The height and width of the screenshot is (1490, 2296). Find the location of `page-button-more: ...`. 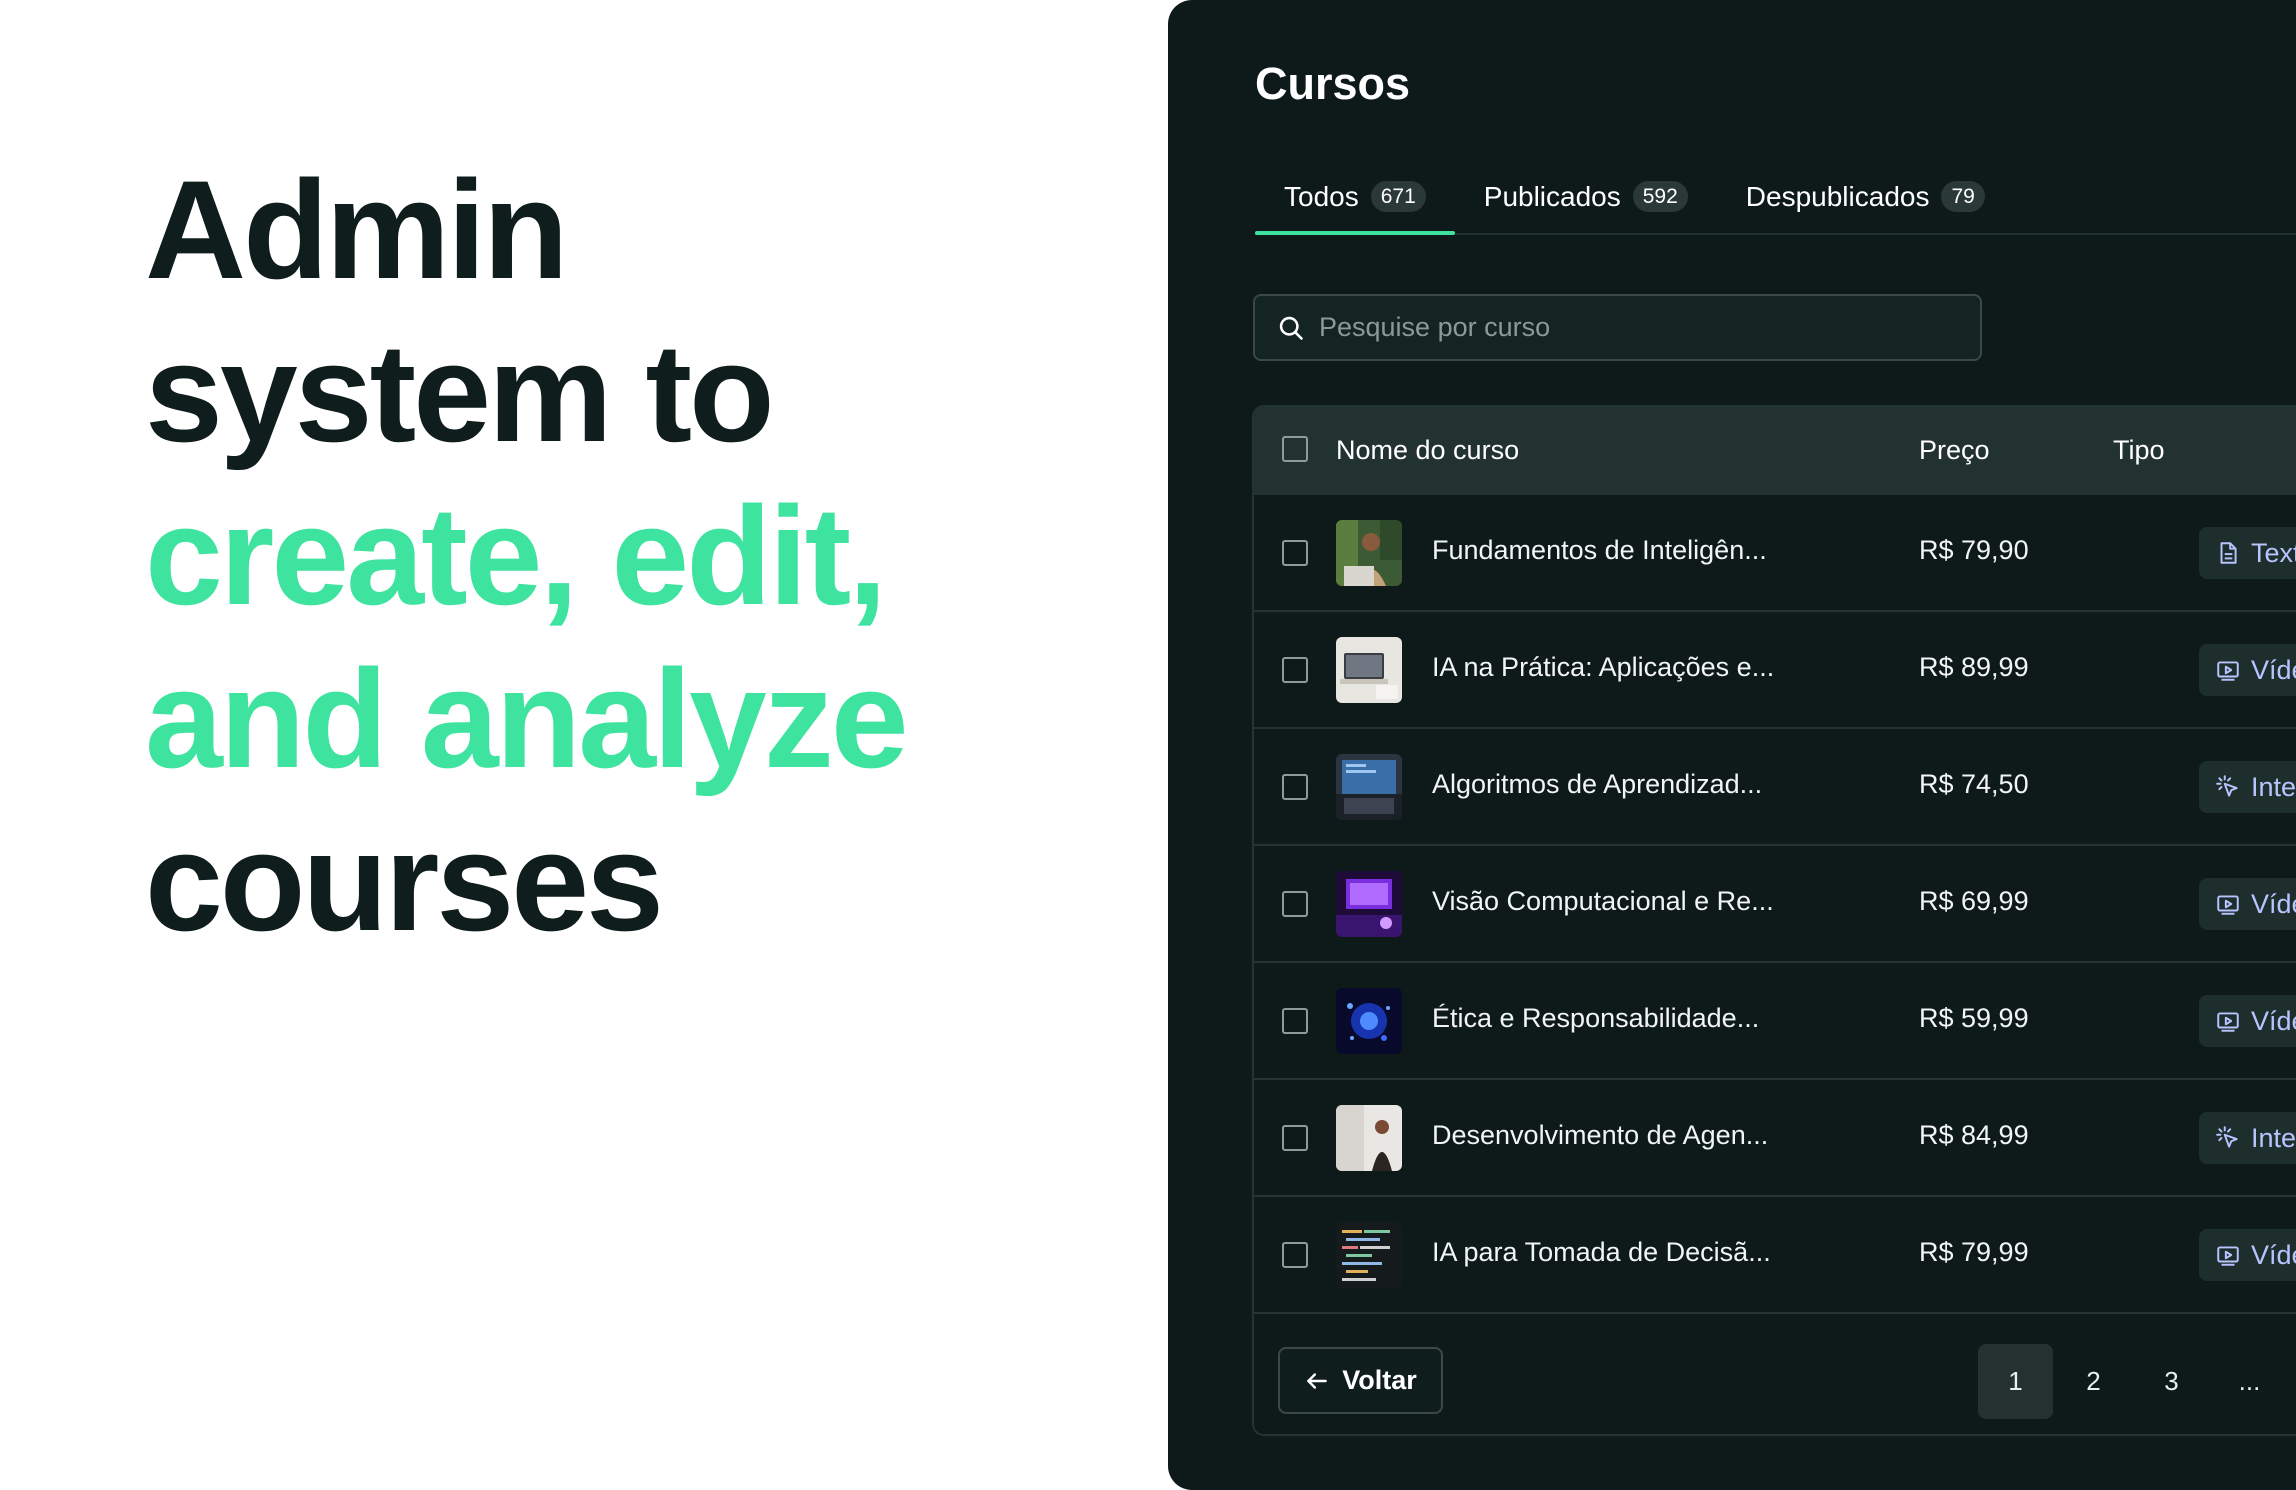

page-button-more: ... is located at coordinates (2249, 1381).